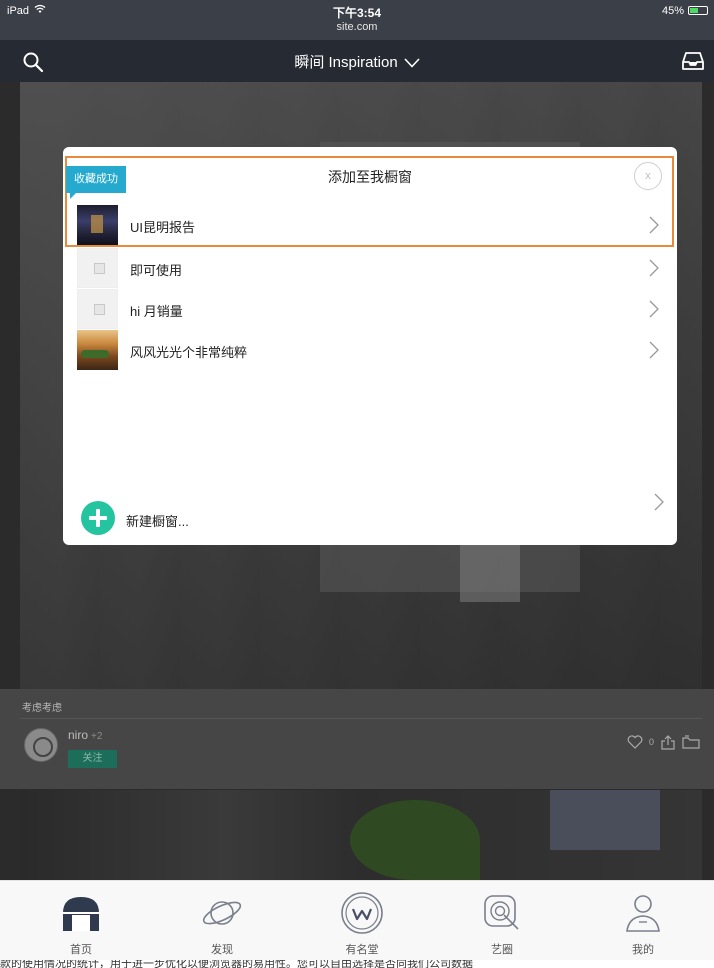  What do you see at coordinates (357, 27) in the screenshot?
I see `url-label: site.com` at bounding box center [357, 27].